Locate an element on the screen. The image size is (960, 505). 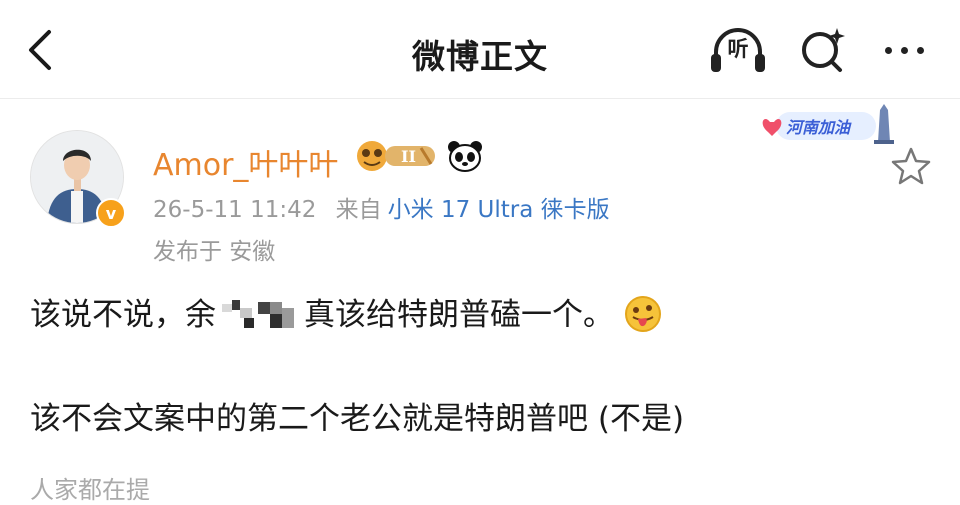
user-badges: II is located at coordinates (419, 156).